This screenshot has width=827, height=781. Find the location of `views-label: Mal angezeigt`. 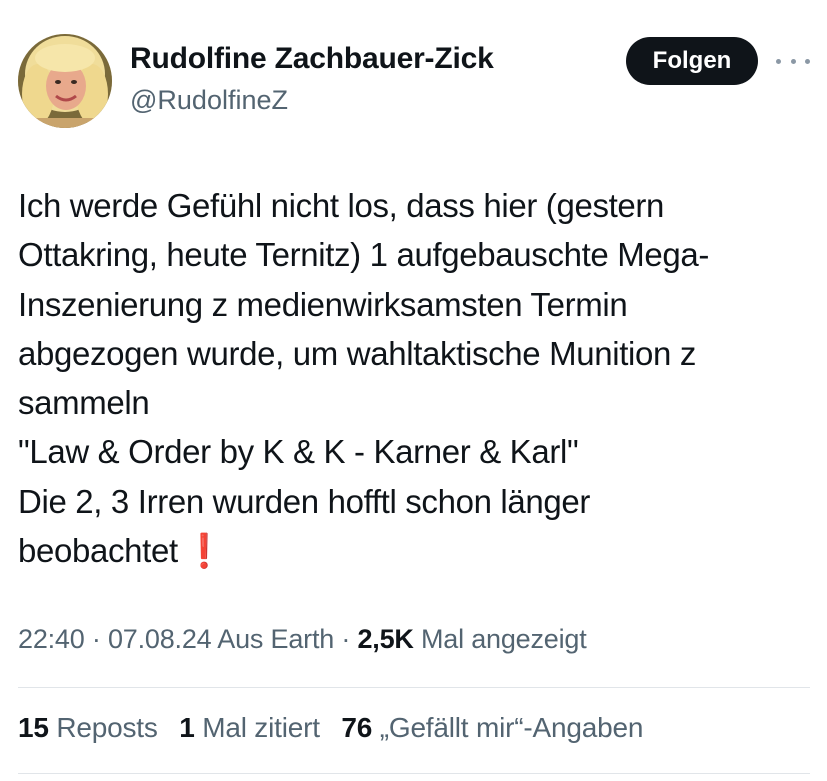

views-label: Mal angezeigt is located at coordinates (500, 639).